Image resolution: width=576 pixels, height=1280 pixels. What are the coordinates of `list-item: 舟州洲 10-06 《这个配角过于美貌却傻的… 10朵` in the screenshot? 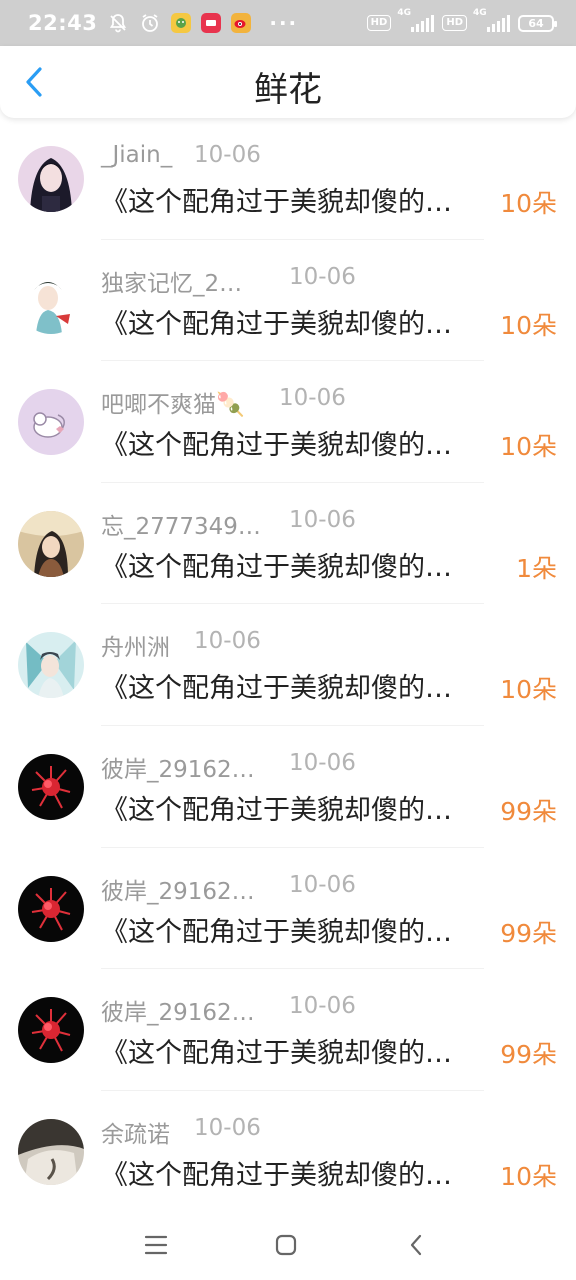 It's located at (288, 665).